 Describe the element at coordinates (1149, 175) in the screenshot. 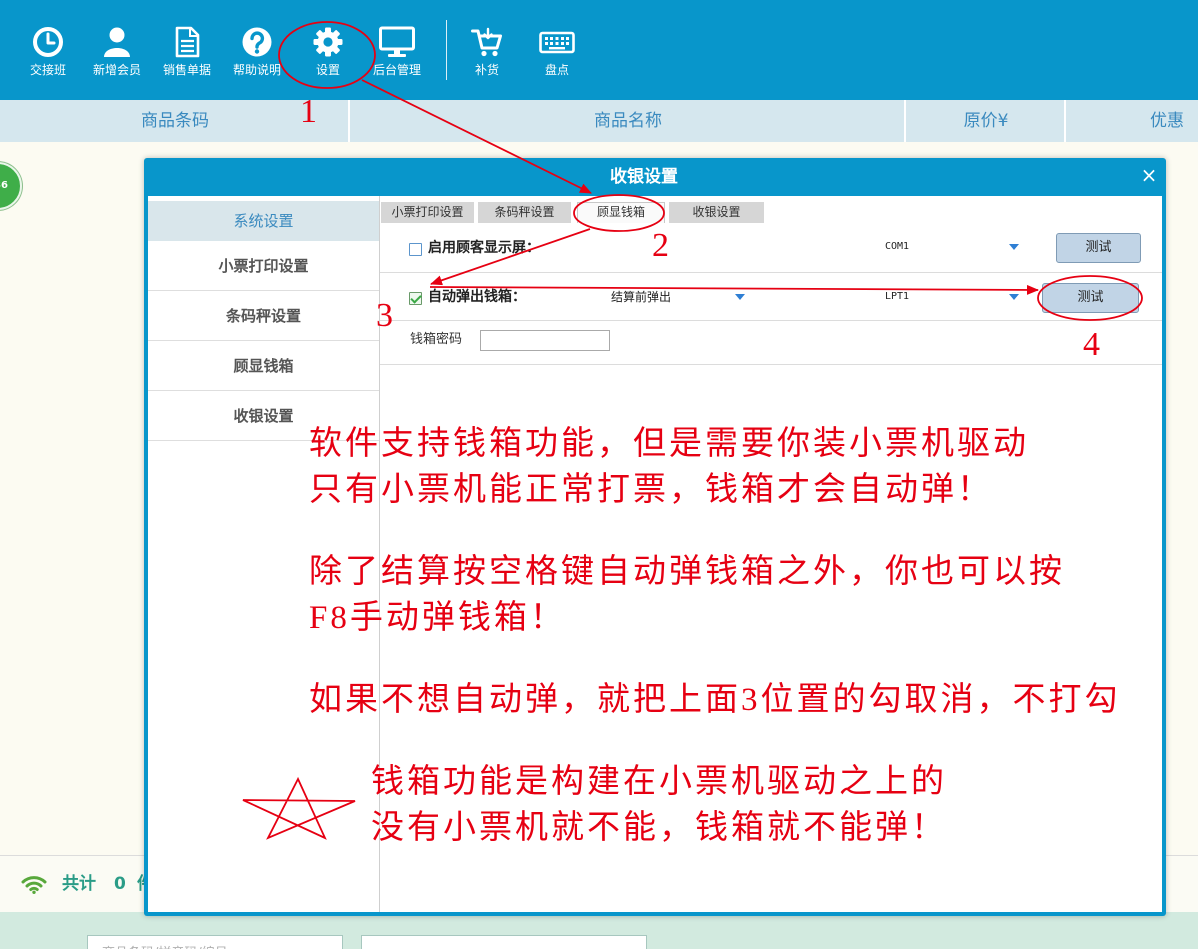

I see `close-icon: ×` at that location.